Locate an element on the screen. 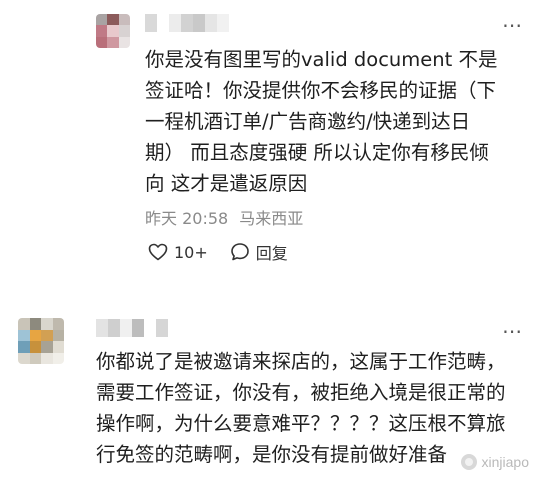 Image resolution: width=543 pixels, height=478 pixels. comment-text-line: 你是没有图里写的valid document 不是 is located at coordinates (321, 59).